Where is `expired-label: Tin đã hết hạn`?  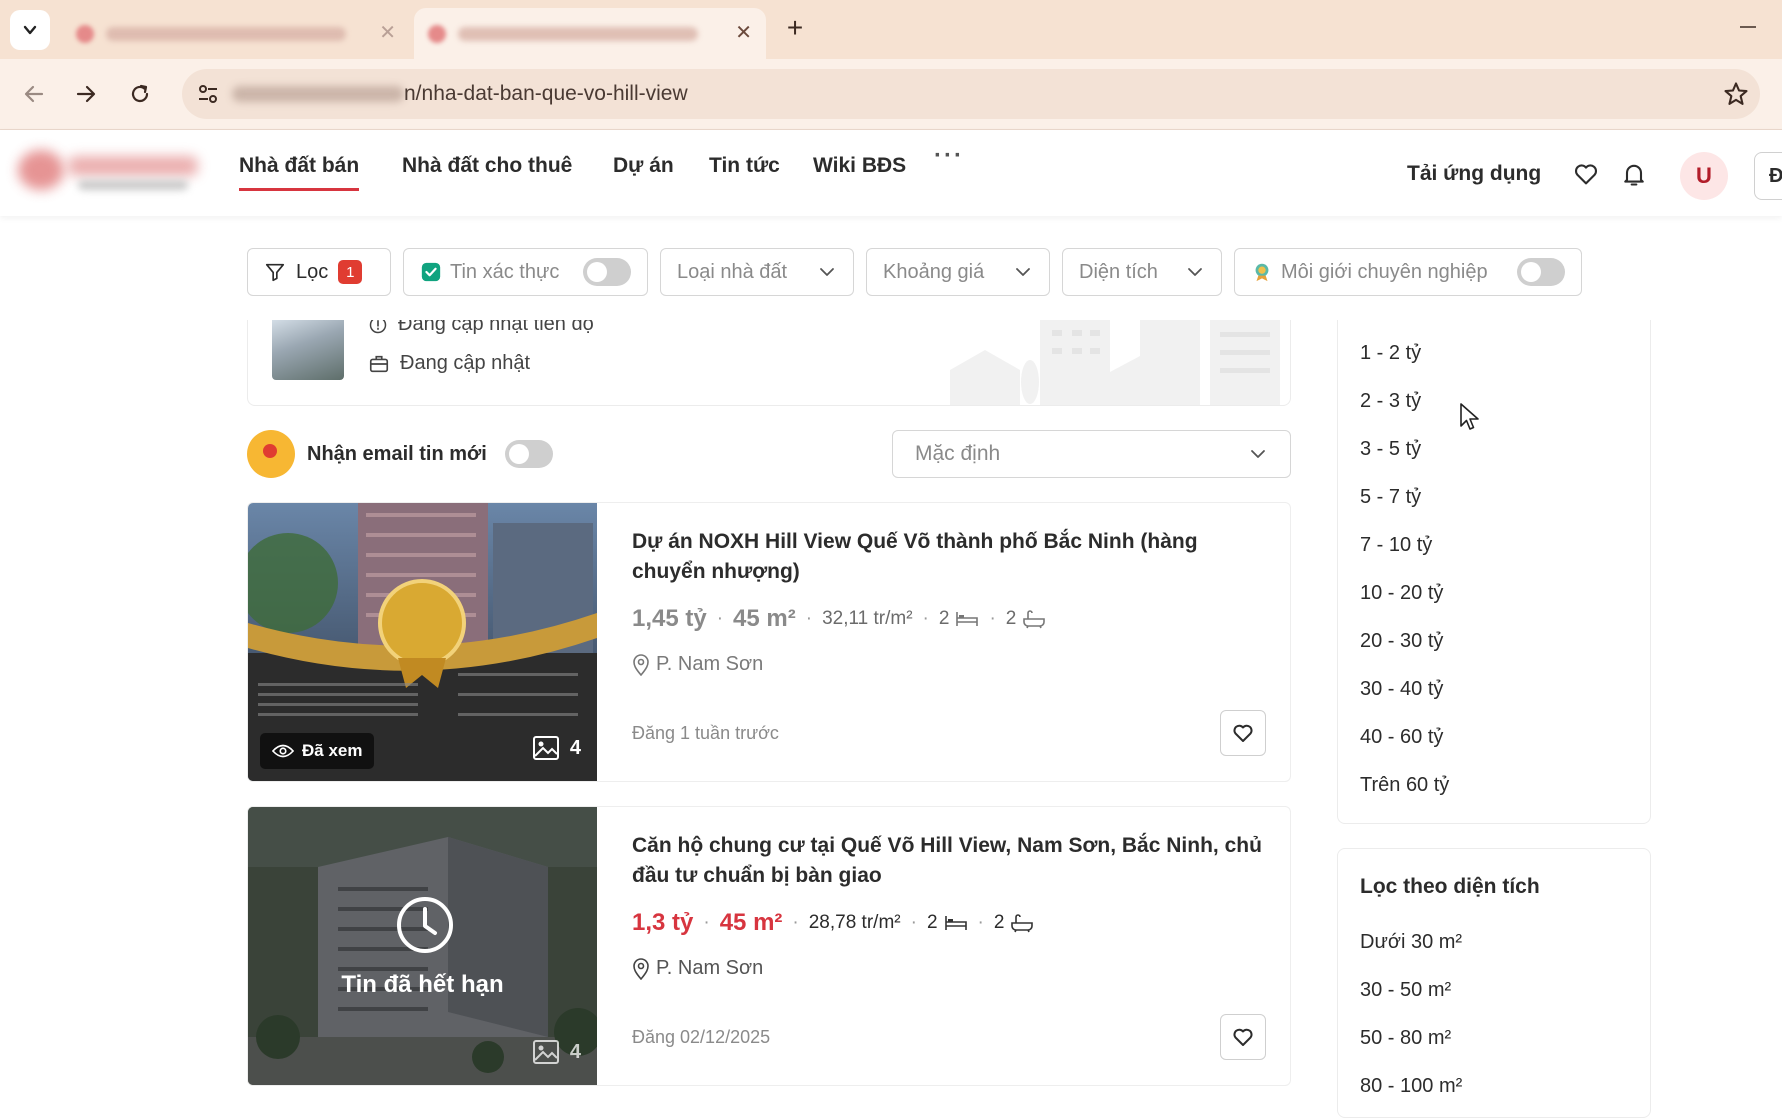
expired-label: Tin đã hết hạn is located at coordinates (422, 984).